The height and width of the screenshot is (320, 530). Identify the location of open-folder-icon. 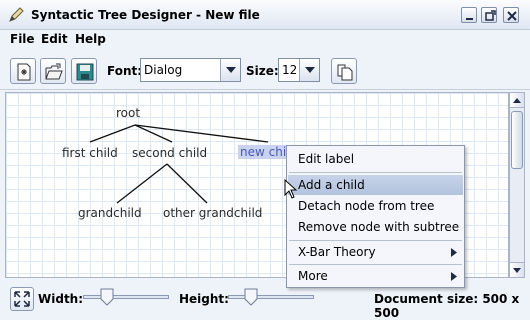
(54, 71).